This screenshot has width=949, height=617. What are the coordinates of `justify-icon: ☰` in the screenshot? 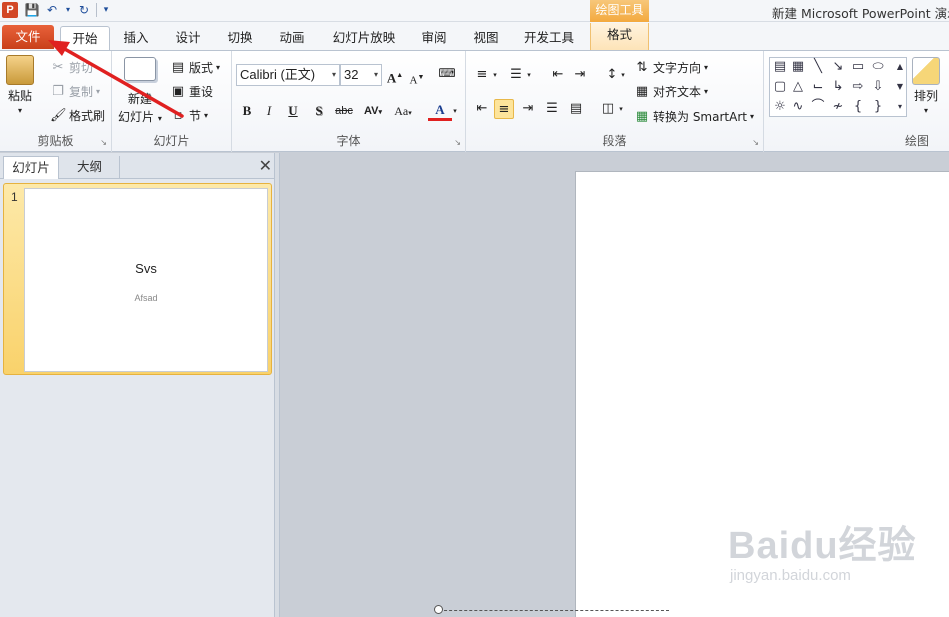 It's located at (552, 109).